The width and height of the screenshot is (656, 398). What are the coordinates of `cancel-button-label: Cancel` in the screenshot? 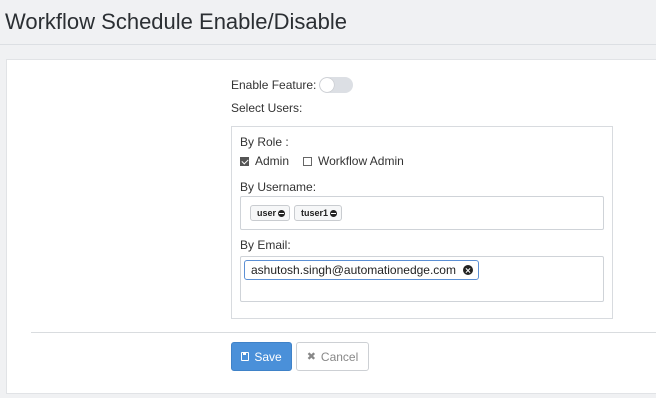 It's located at (339, 356).